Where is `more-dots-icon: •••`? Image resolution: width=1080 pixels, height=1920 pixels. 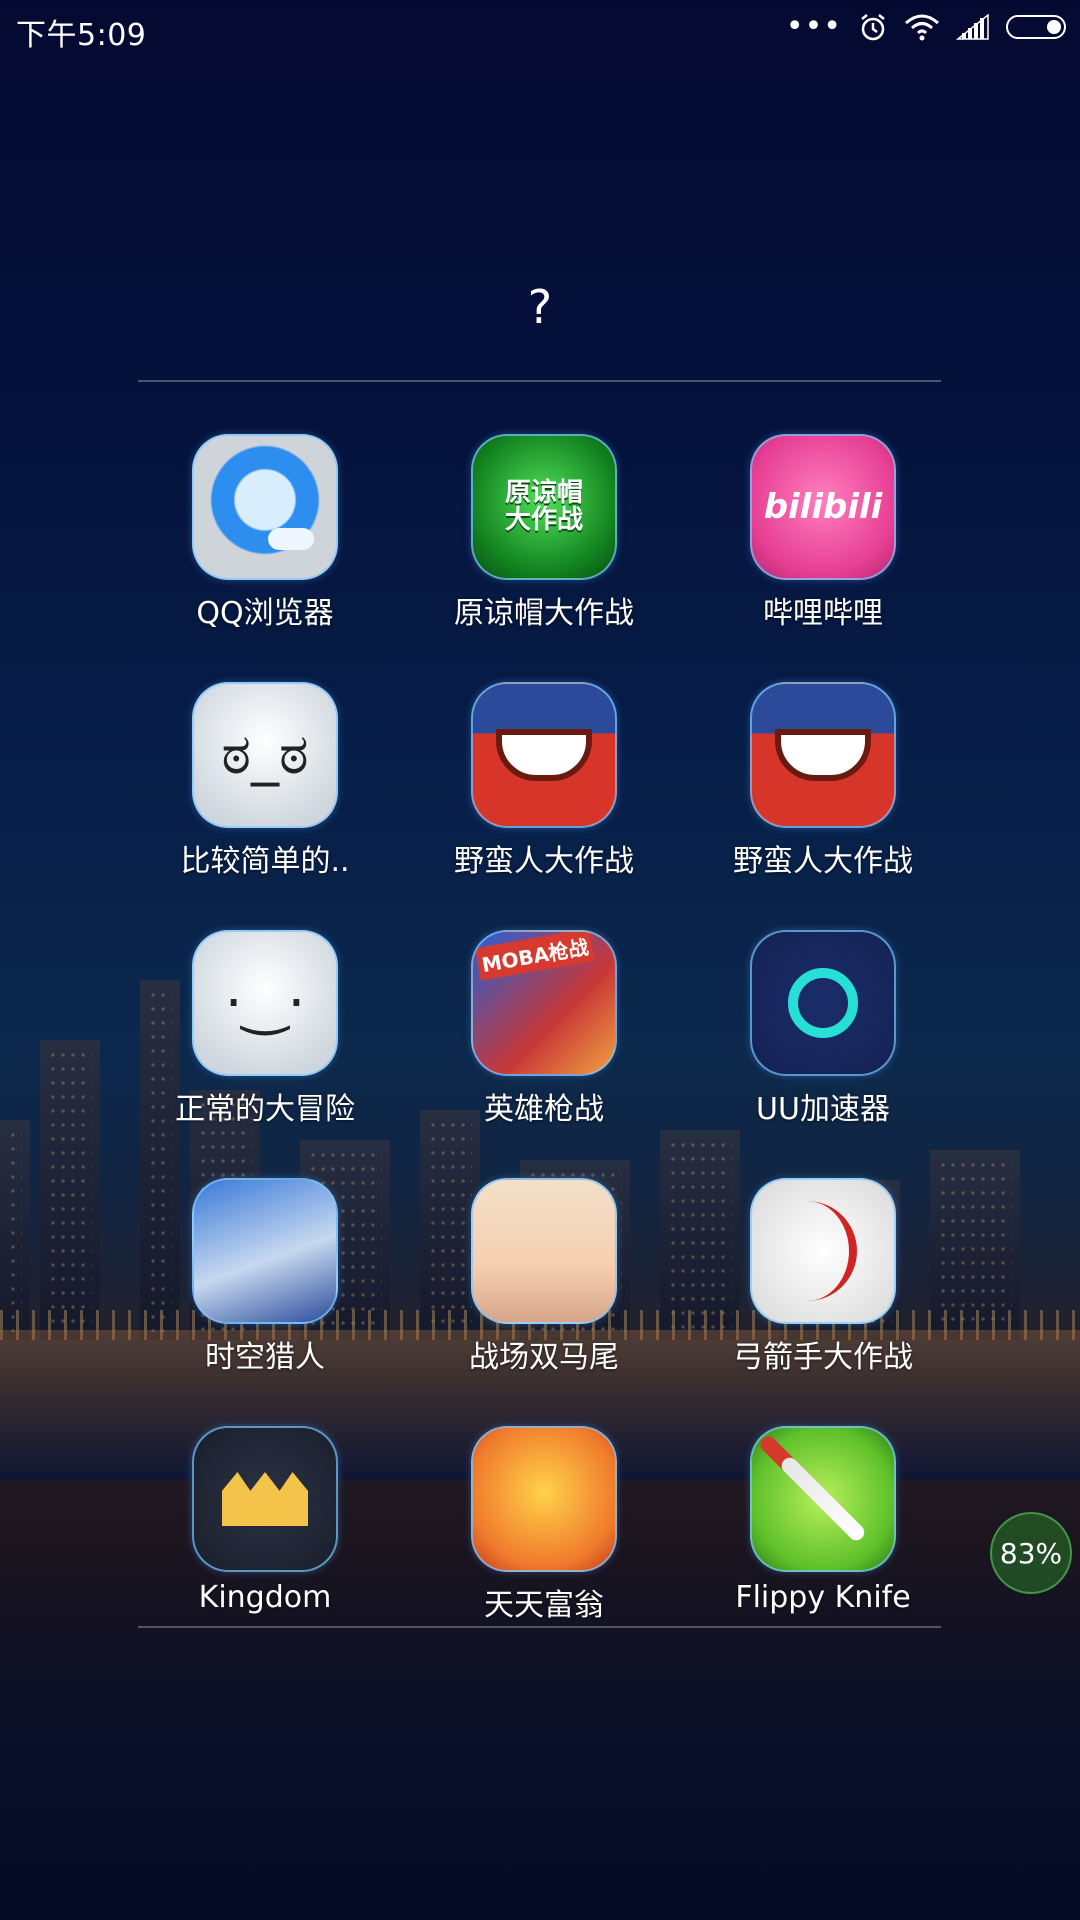 more-dots-icon: ••• is located at coordinates (813, 26).